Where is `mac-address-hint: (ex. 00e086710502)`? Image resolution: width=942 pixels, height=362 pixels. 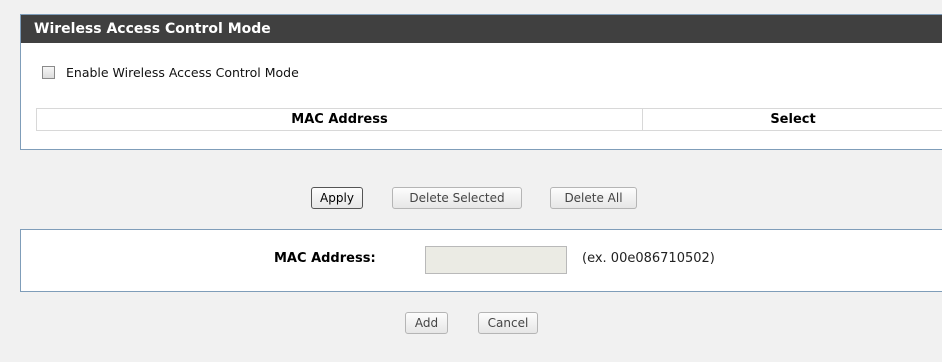 mac-address-hint: (ex. 00e086710502) is located at coordinates (648, 258).